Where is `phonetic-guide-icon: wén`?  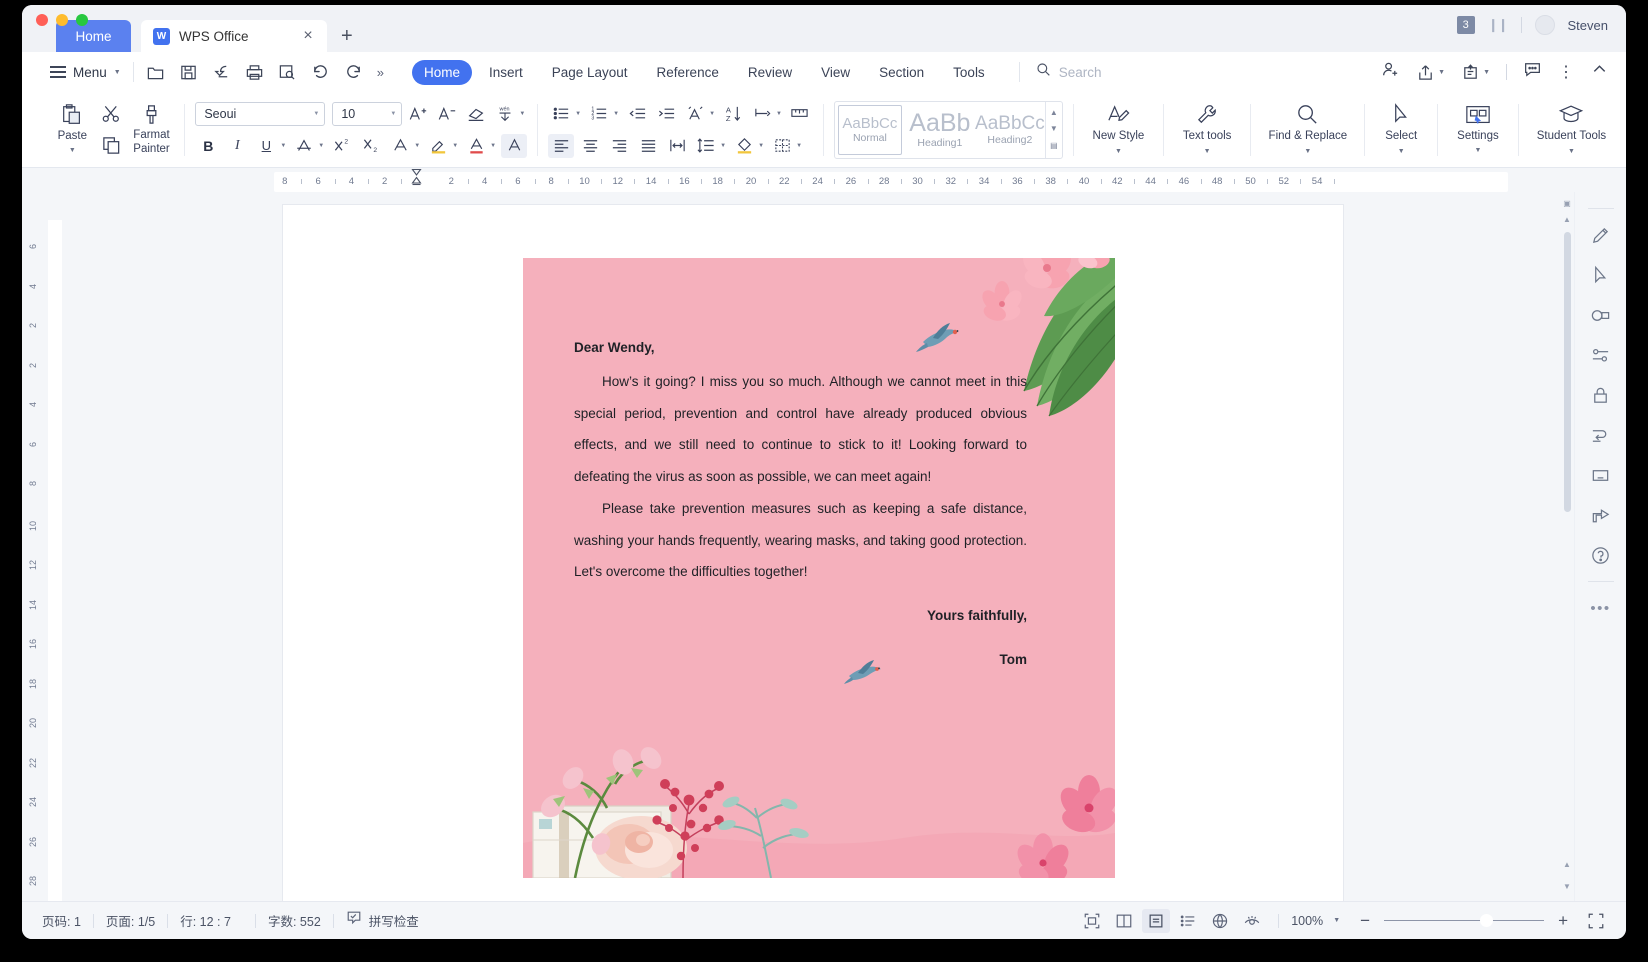 phonetic-guide-icon: wén is located at coordinates (505, 114).